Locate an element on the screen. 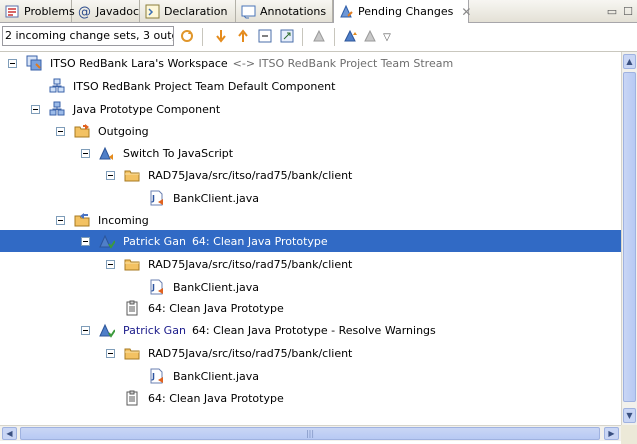 The height and width of the screenshot is (444, 637). tree-row: Java Prototype Component is located at coordinates (310, 109).